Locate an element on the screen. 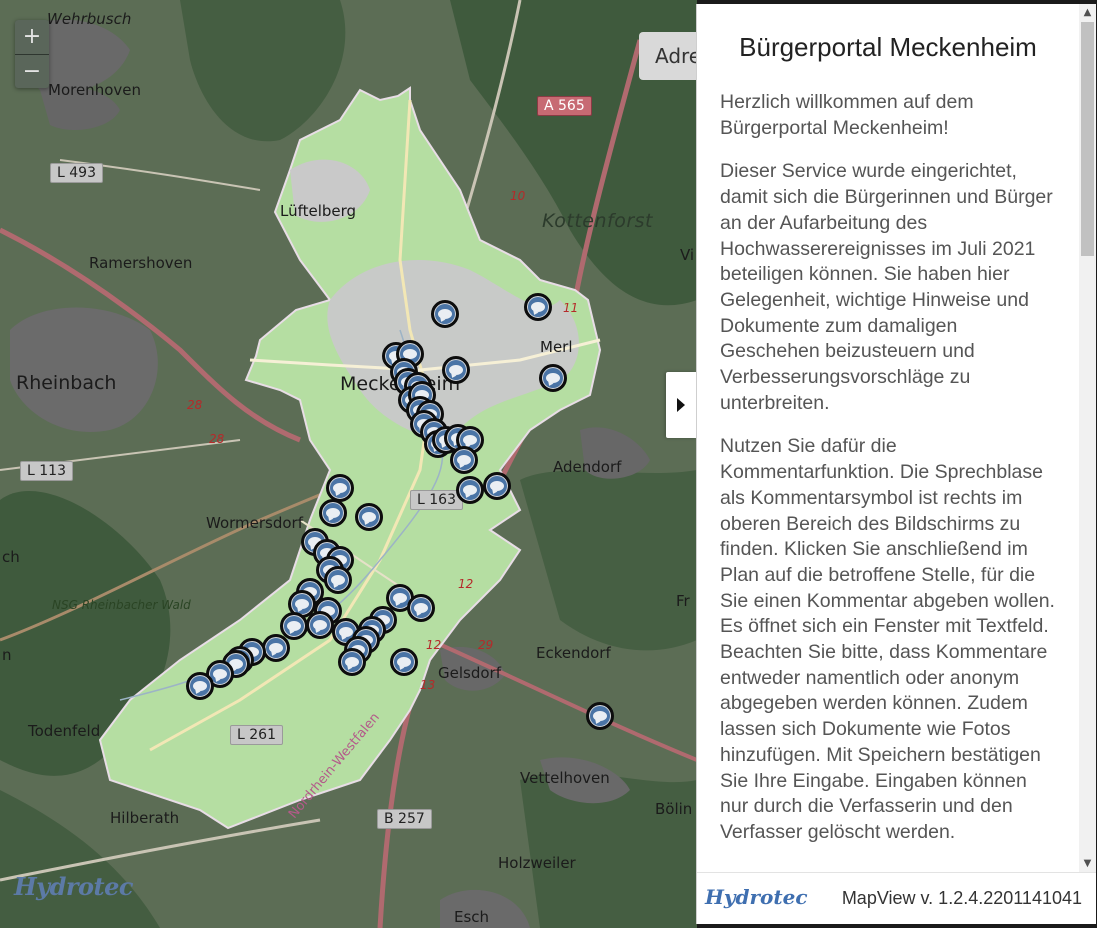 The height and width of the screenshot is (928, 1097). hydrotec-logo: Hydrotec is located at coordinates (756, 897).